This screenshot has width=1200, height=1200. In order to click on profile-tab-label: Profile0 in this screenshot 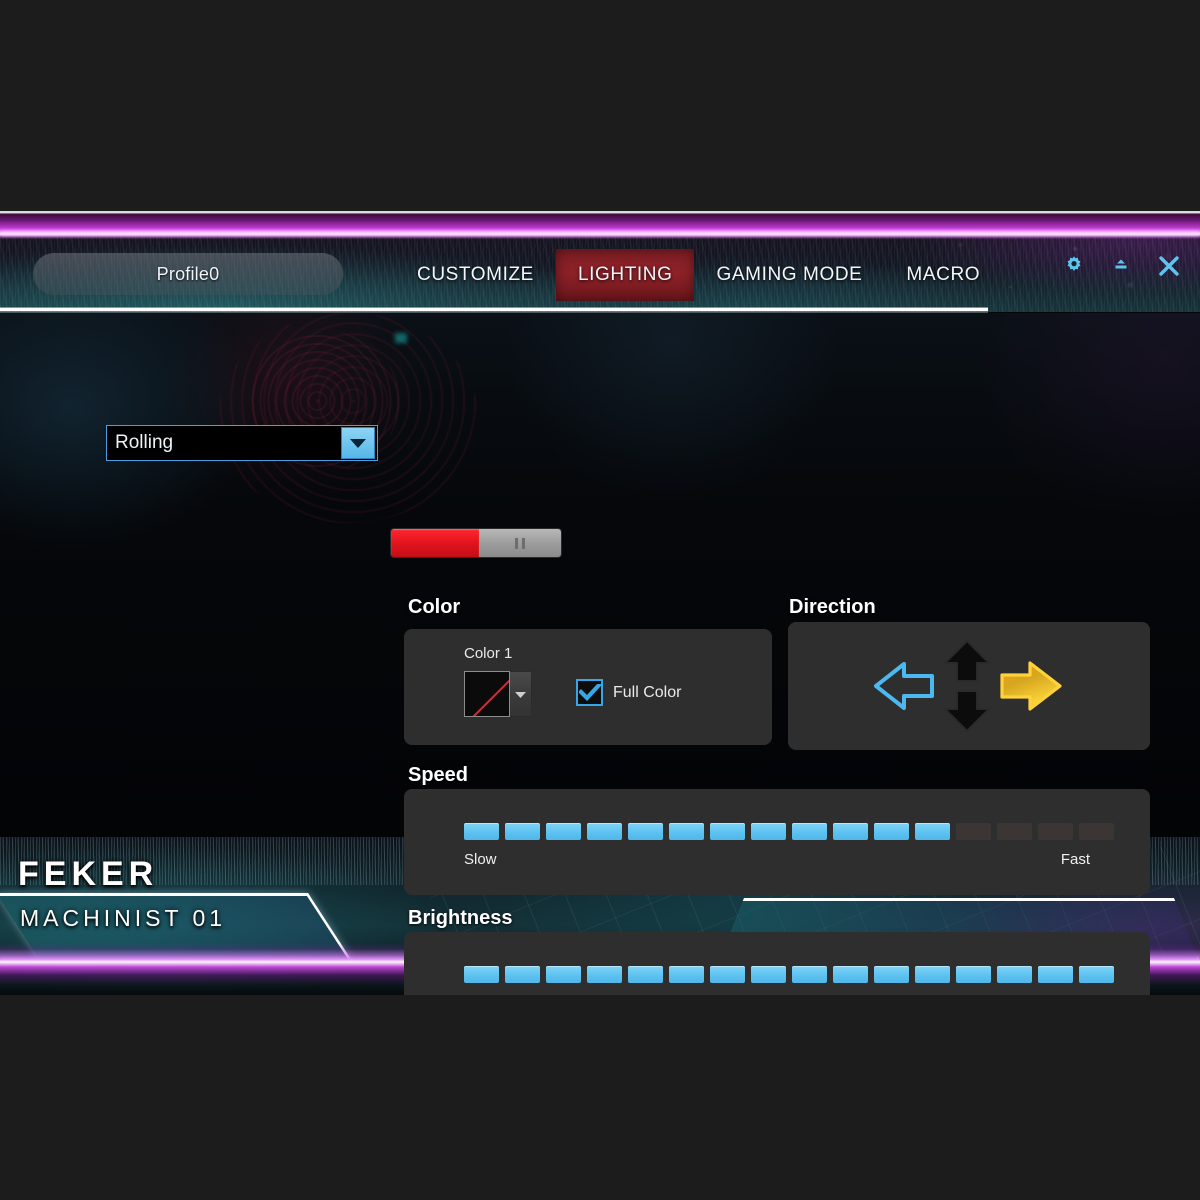, I will do `click(188, 273)`.